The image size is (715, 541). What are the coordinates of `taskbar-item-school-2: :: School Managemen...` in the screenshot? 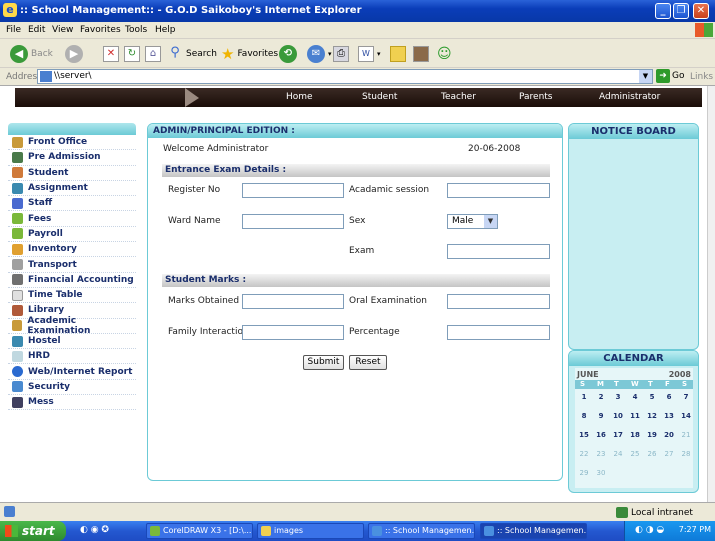 It's located at (533, 531).